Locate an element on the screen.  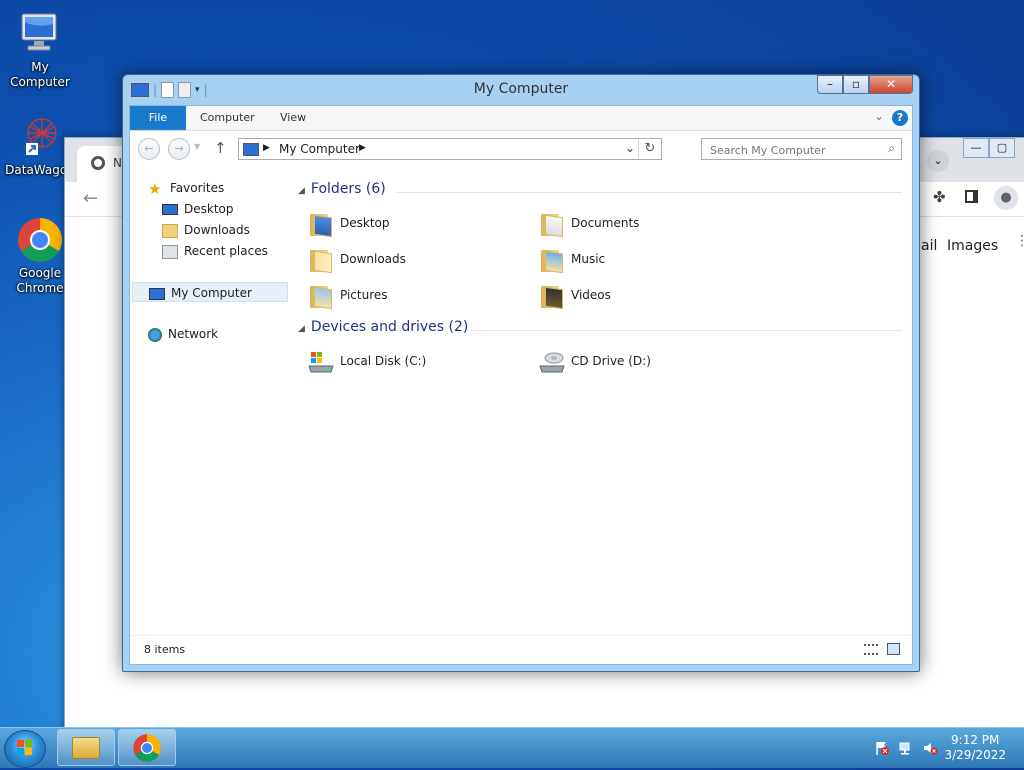
tab-view: View is located at coordinates (293, 118).